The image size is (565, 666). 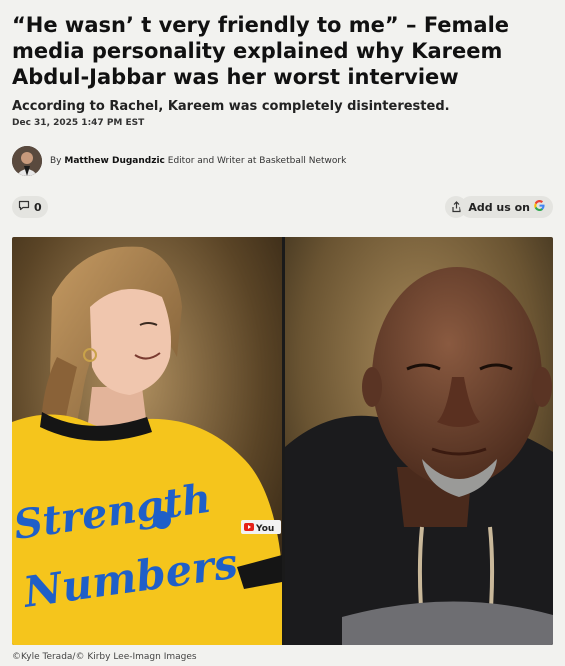 What do you see at coordinates (114, 161) in the screenshot?
I see `author-name: Matthew Dugandzic` at bounding box center [114, 161].